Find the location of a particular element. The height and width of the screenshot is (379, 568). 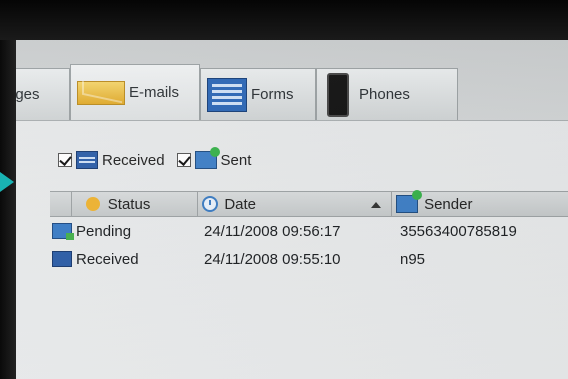

tab-phones: Phones is located at coordinates (387, 94).